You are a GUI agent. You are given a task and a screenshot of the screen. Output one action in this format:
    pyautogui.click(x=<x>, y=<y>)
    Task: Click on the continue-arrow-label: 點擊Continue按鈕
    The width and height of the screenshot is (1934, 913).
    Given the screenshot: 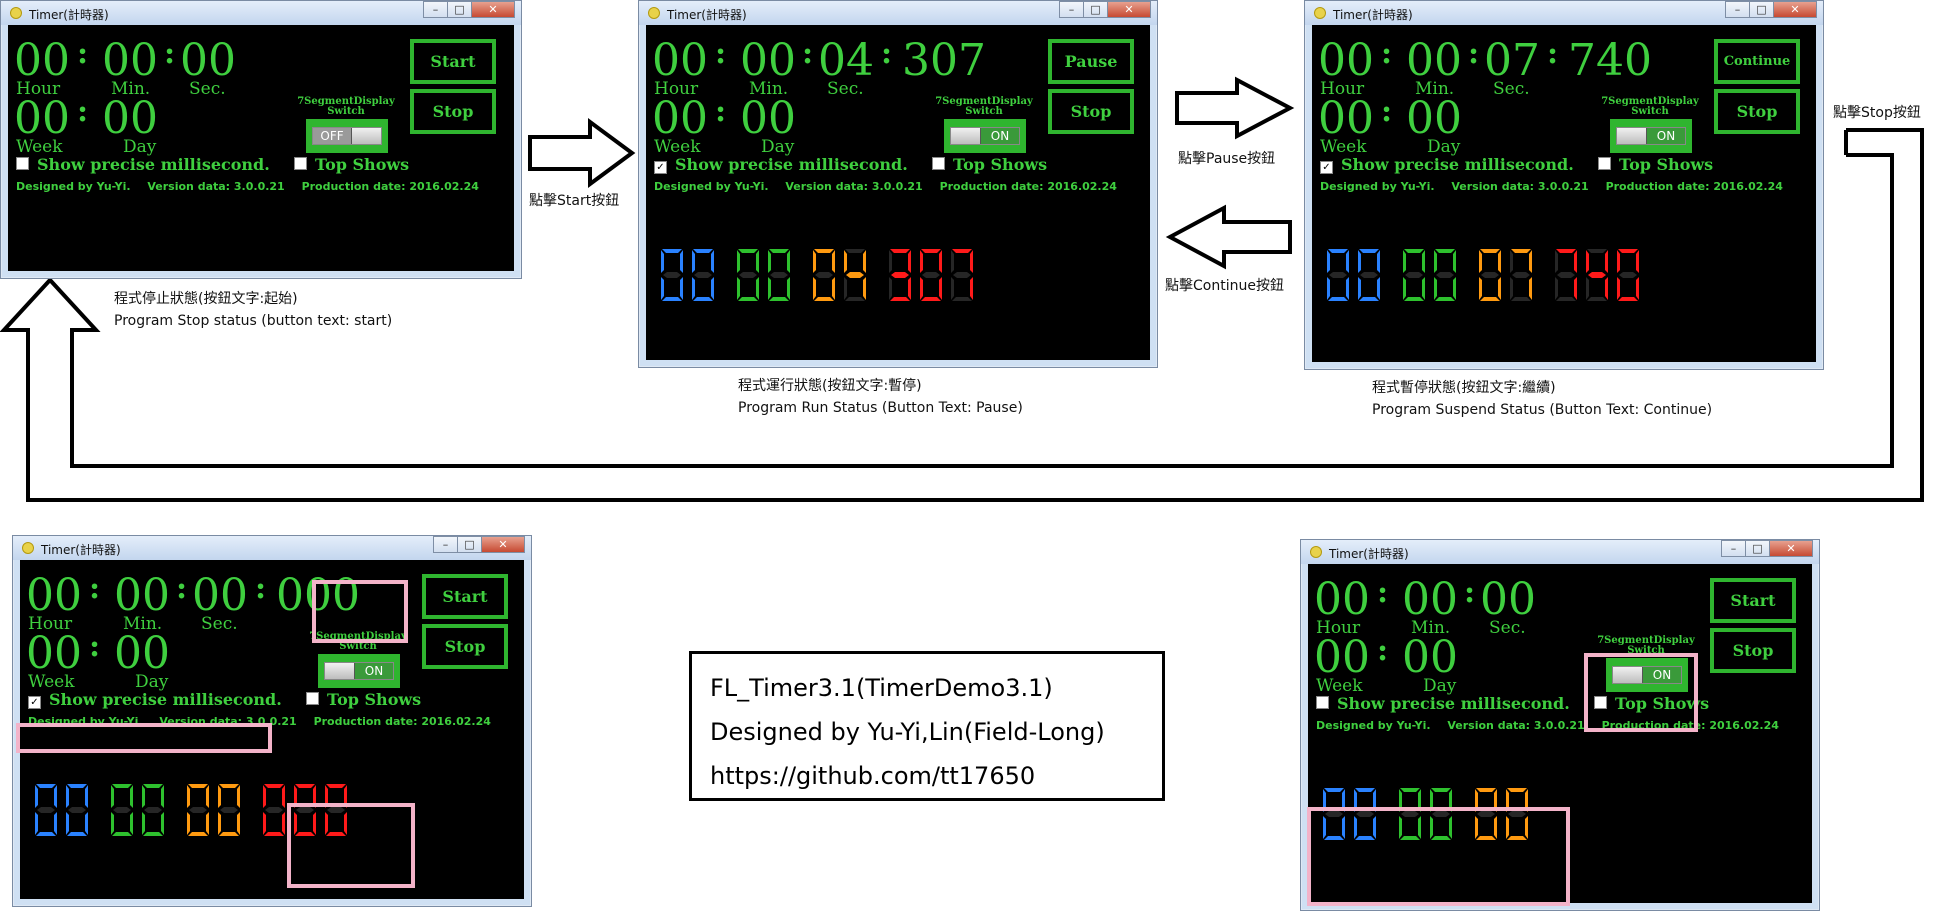 What is the action you would take?
    pyautogui.click(x=1224, y=286)
    